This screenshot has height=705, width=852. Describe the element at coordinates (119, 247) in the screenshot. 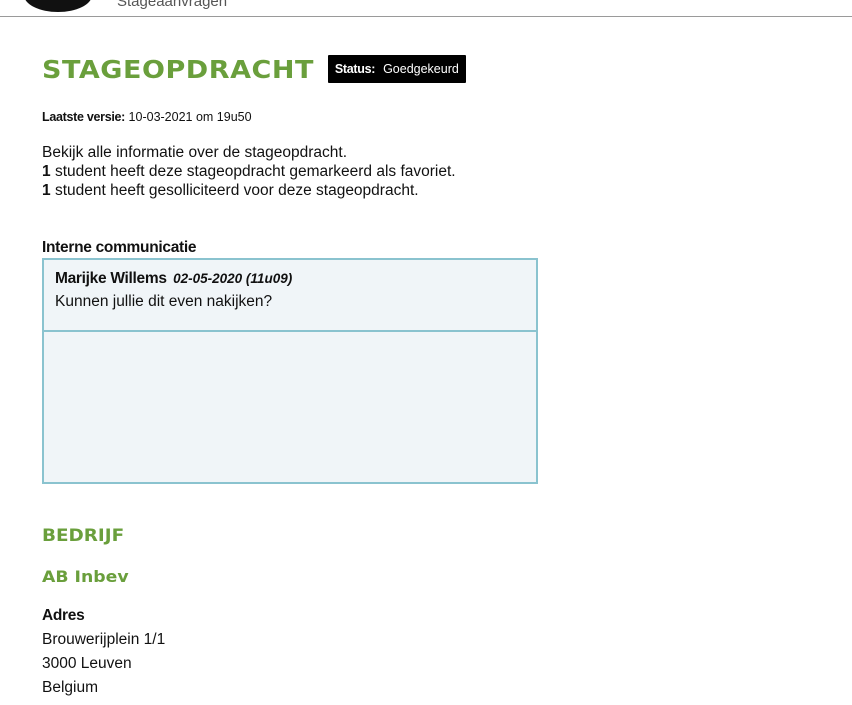

I see `internal-communication-heading: Interne communicatie` at that location.